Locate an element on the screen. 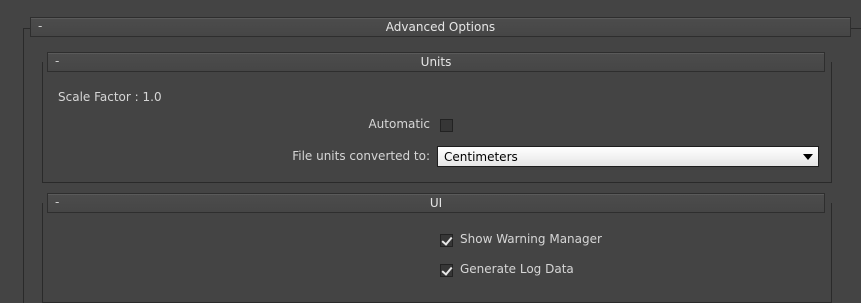 Image resolution: width=861 pixels, height=303 pixels. show-warning-manager-label: Show Warning Manager is located at coordinates (531, 239).